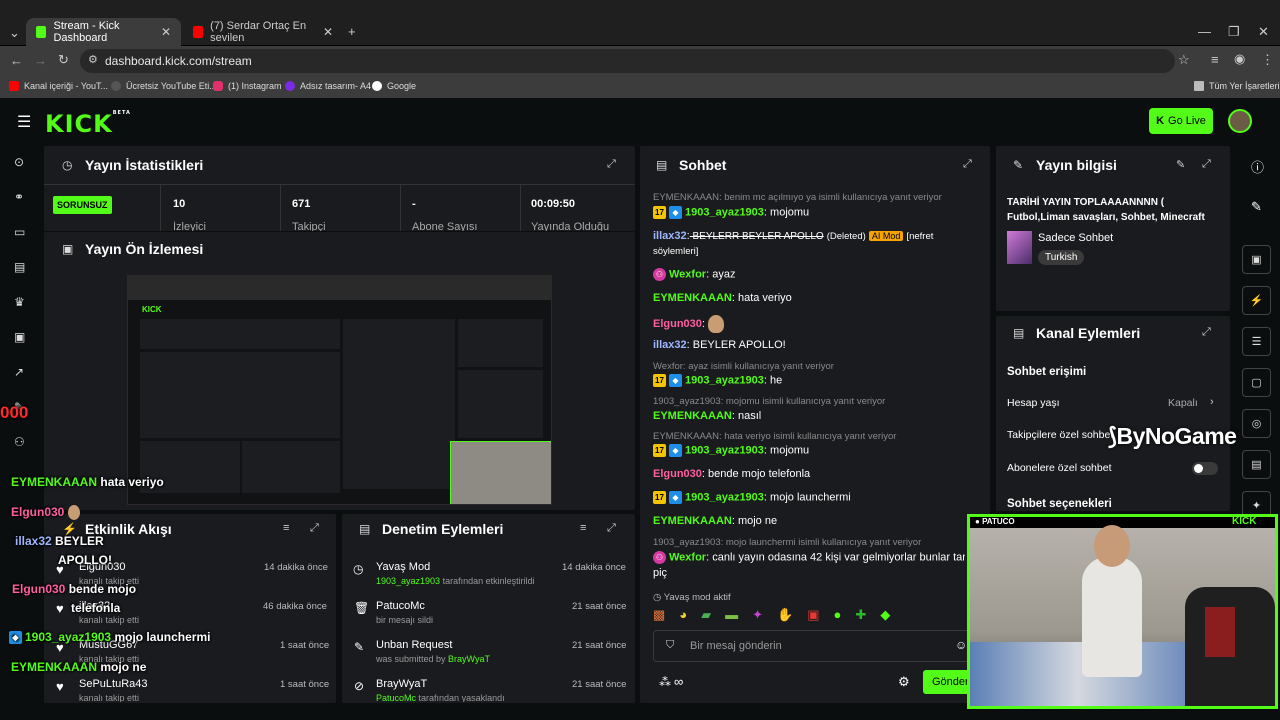  Describe the element at coordinates (19, 442) in the screenshot. I see `users-icon: ⚇` at that location.